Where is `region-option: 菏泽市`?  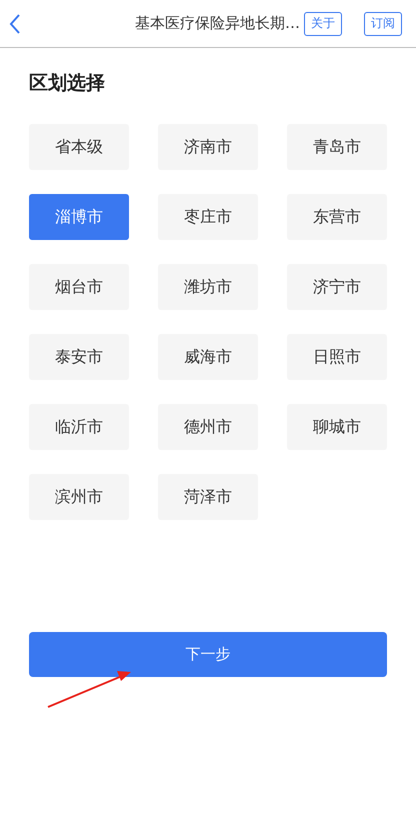 region-option: 菏泽市 is located at coordinates (208, 497).